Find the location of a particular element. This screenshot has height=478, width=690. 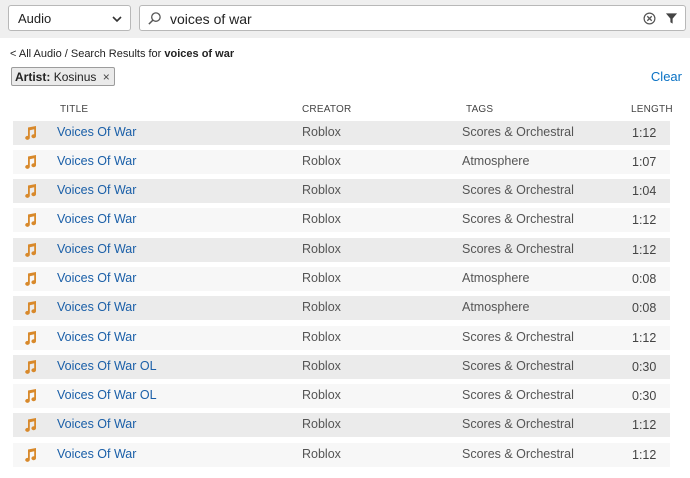

clear-filters-link: Clear is located at coordinates (666, 76).